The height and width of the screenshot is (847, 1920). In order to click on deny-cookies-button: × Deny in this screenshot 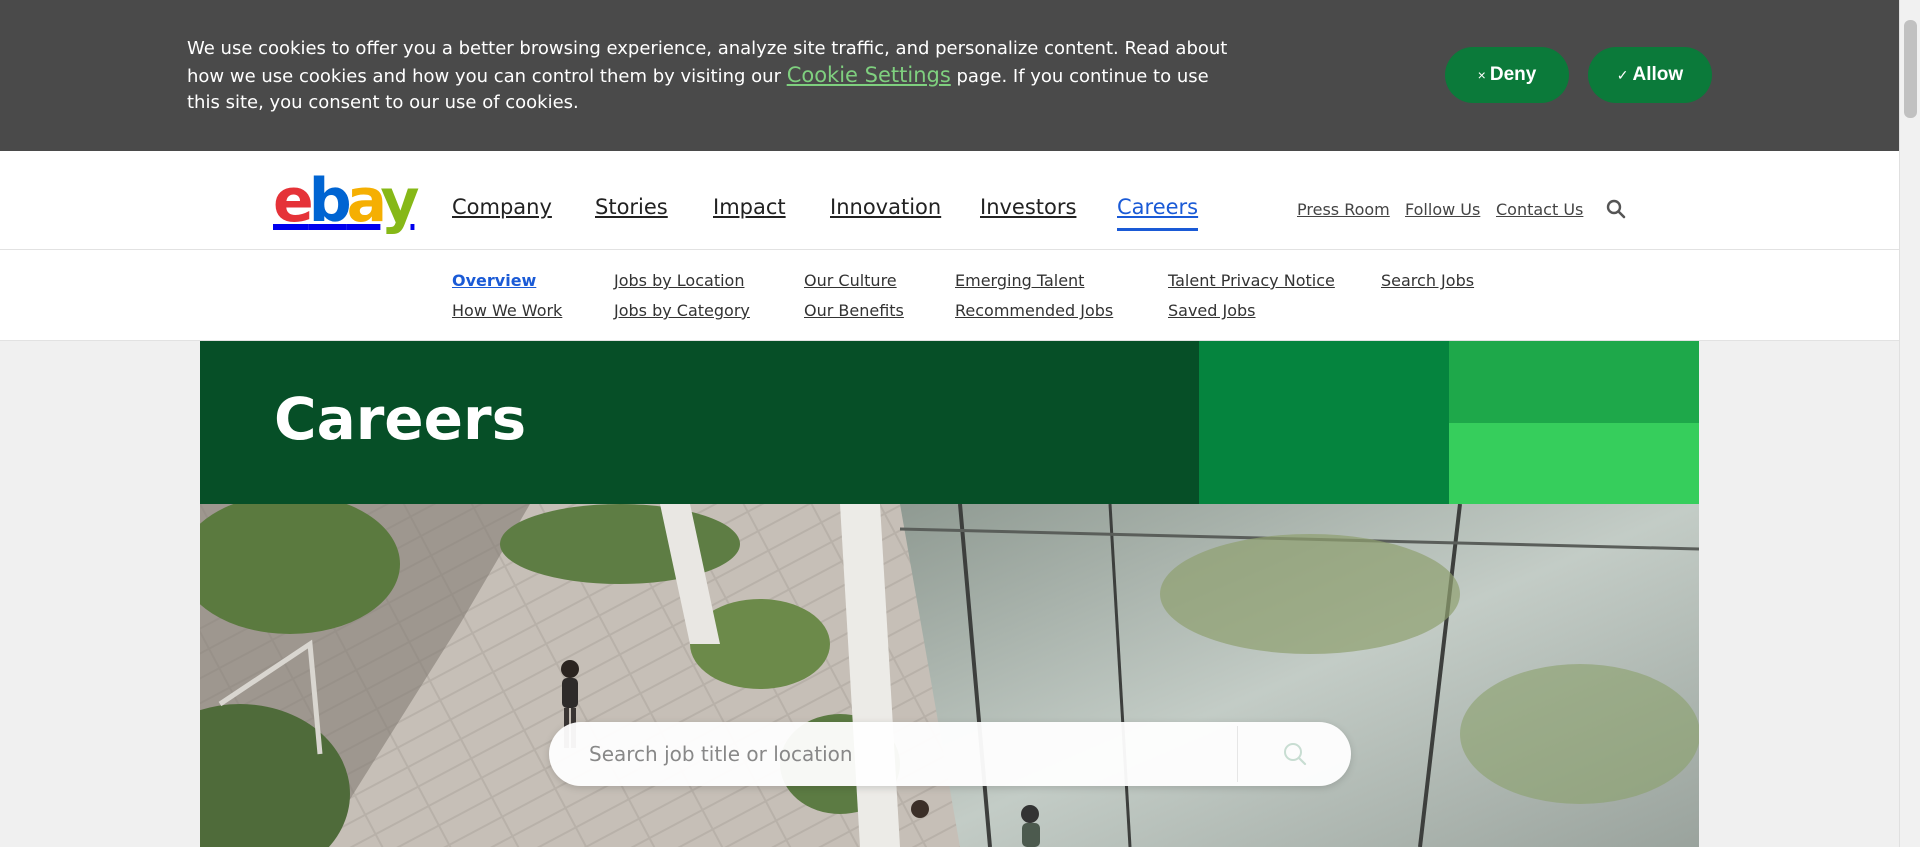, I will do `click(1507, 75)`.